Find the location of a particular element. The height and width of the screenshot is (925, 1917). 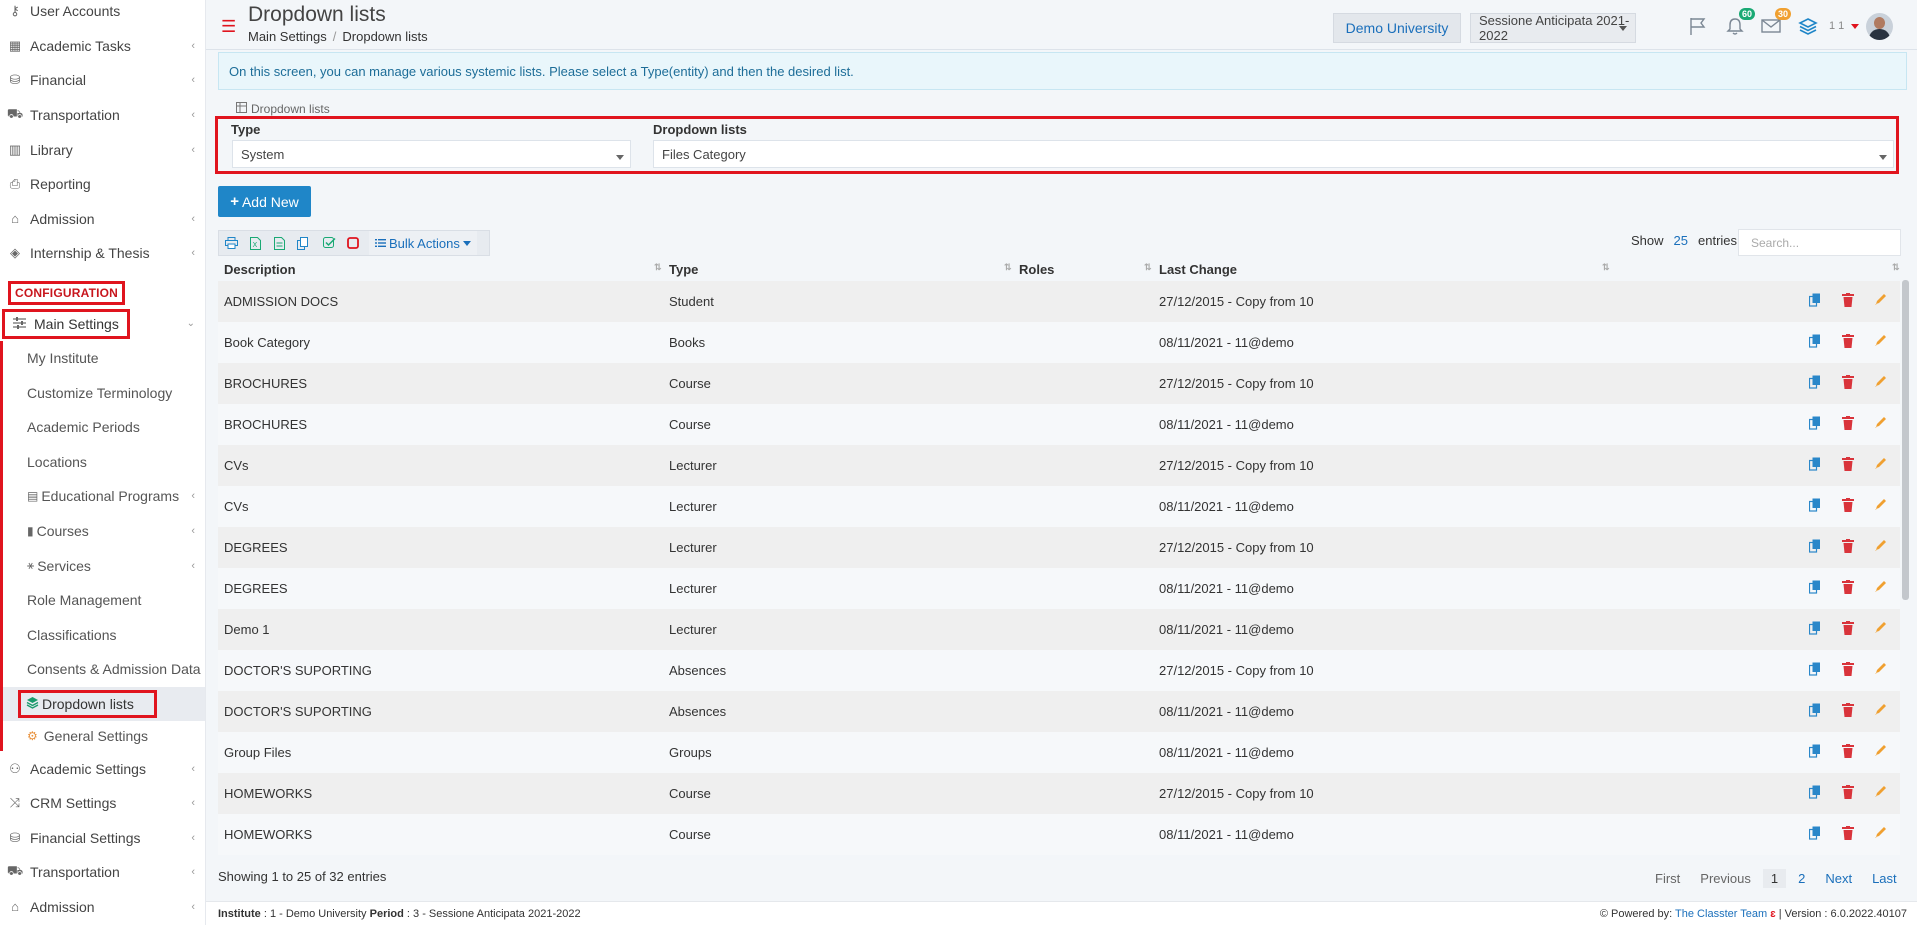

sidebar.items_top-3: ⛟ Transportation ‹ is located at coordinates (102, 115).